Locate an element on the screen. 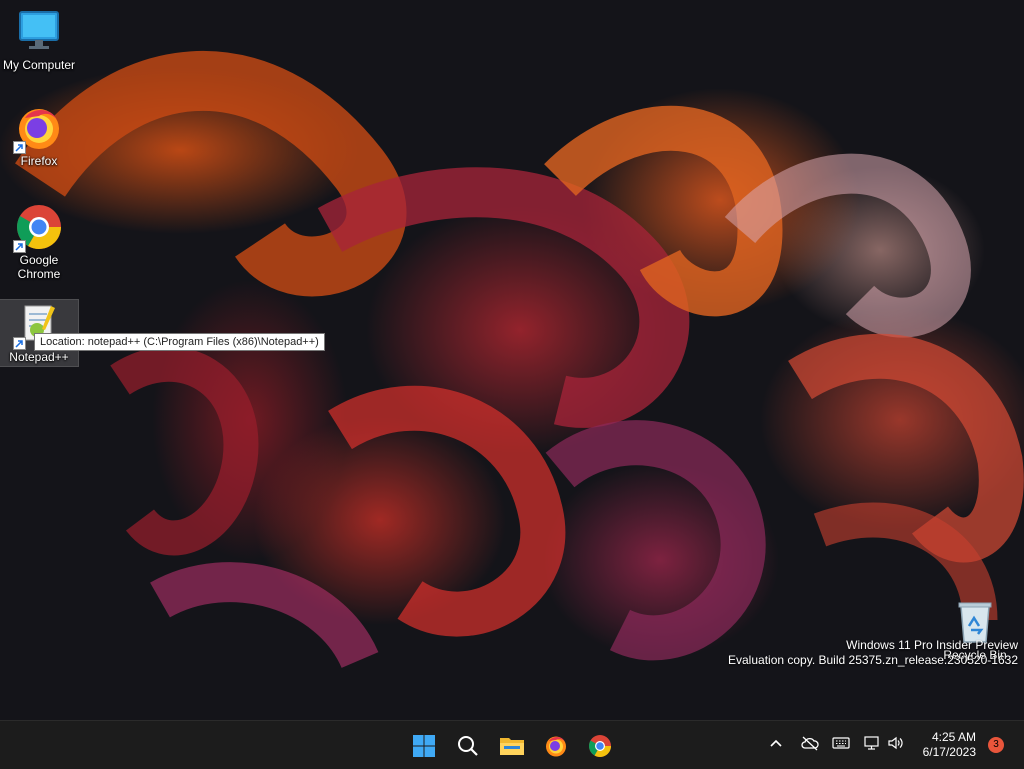  file-explorer-button is located at coordinates (512, 746).